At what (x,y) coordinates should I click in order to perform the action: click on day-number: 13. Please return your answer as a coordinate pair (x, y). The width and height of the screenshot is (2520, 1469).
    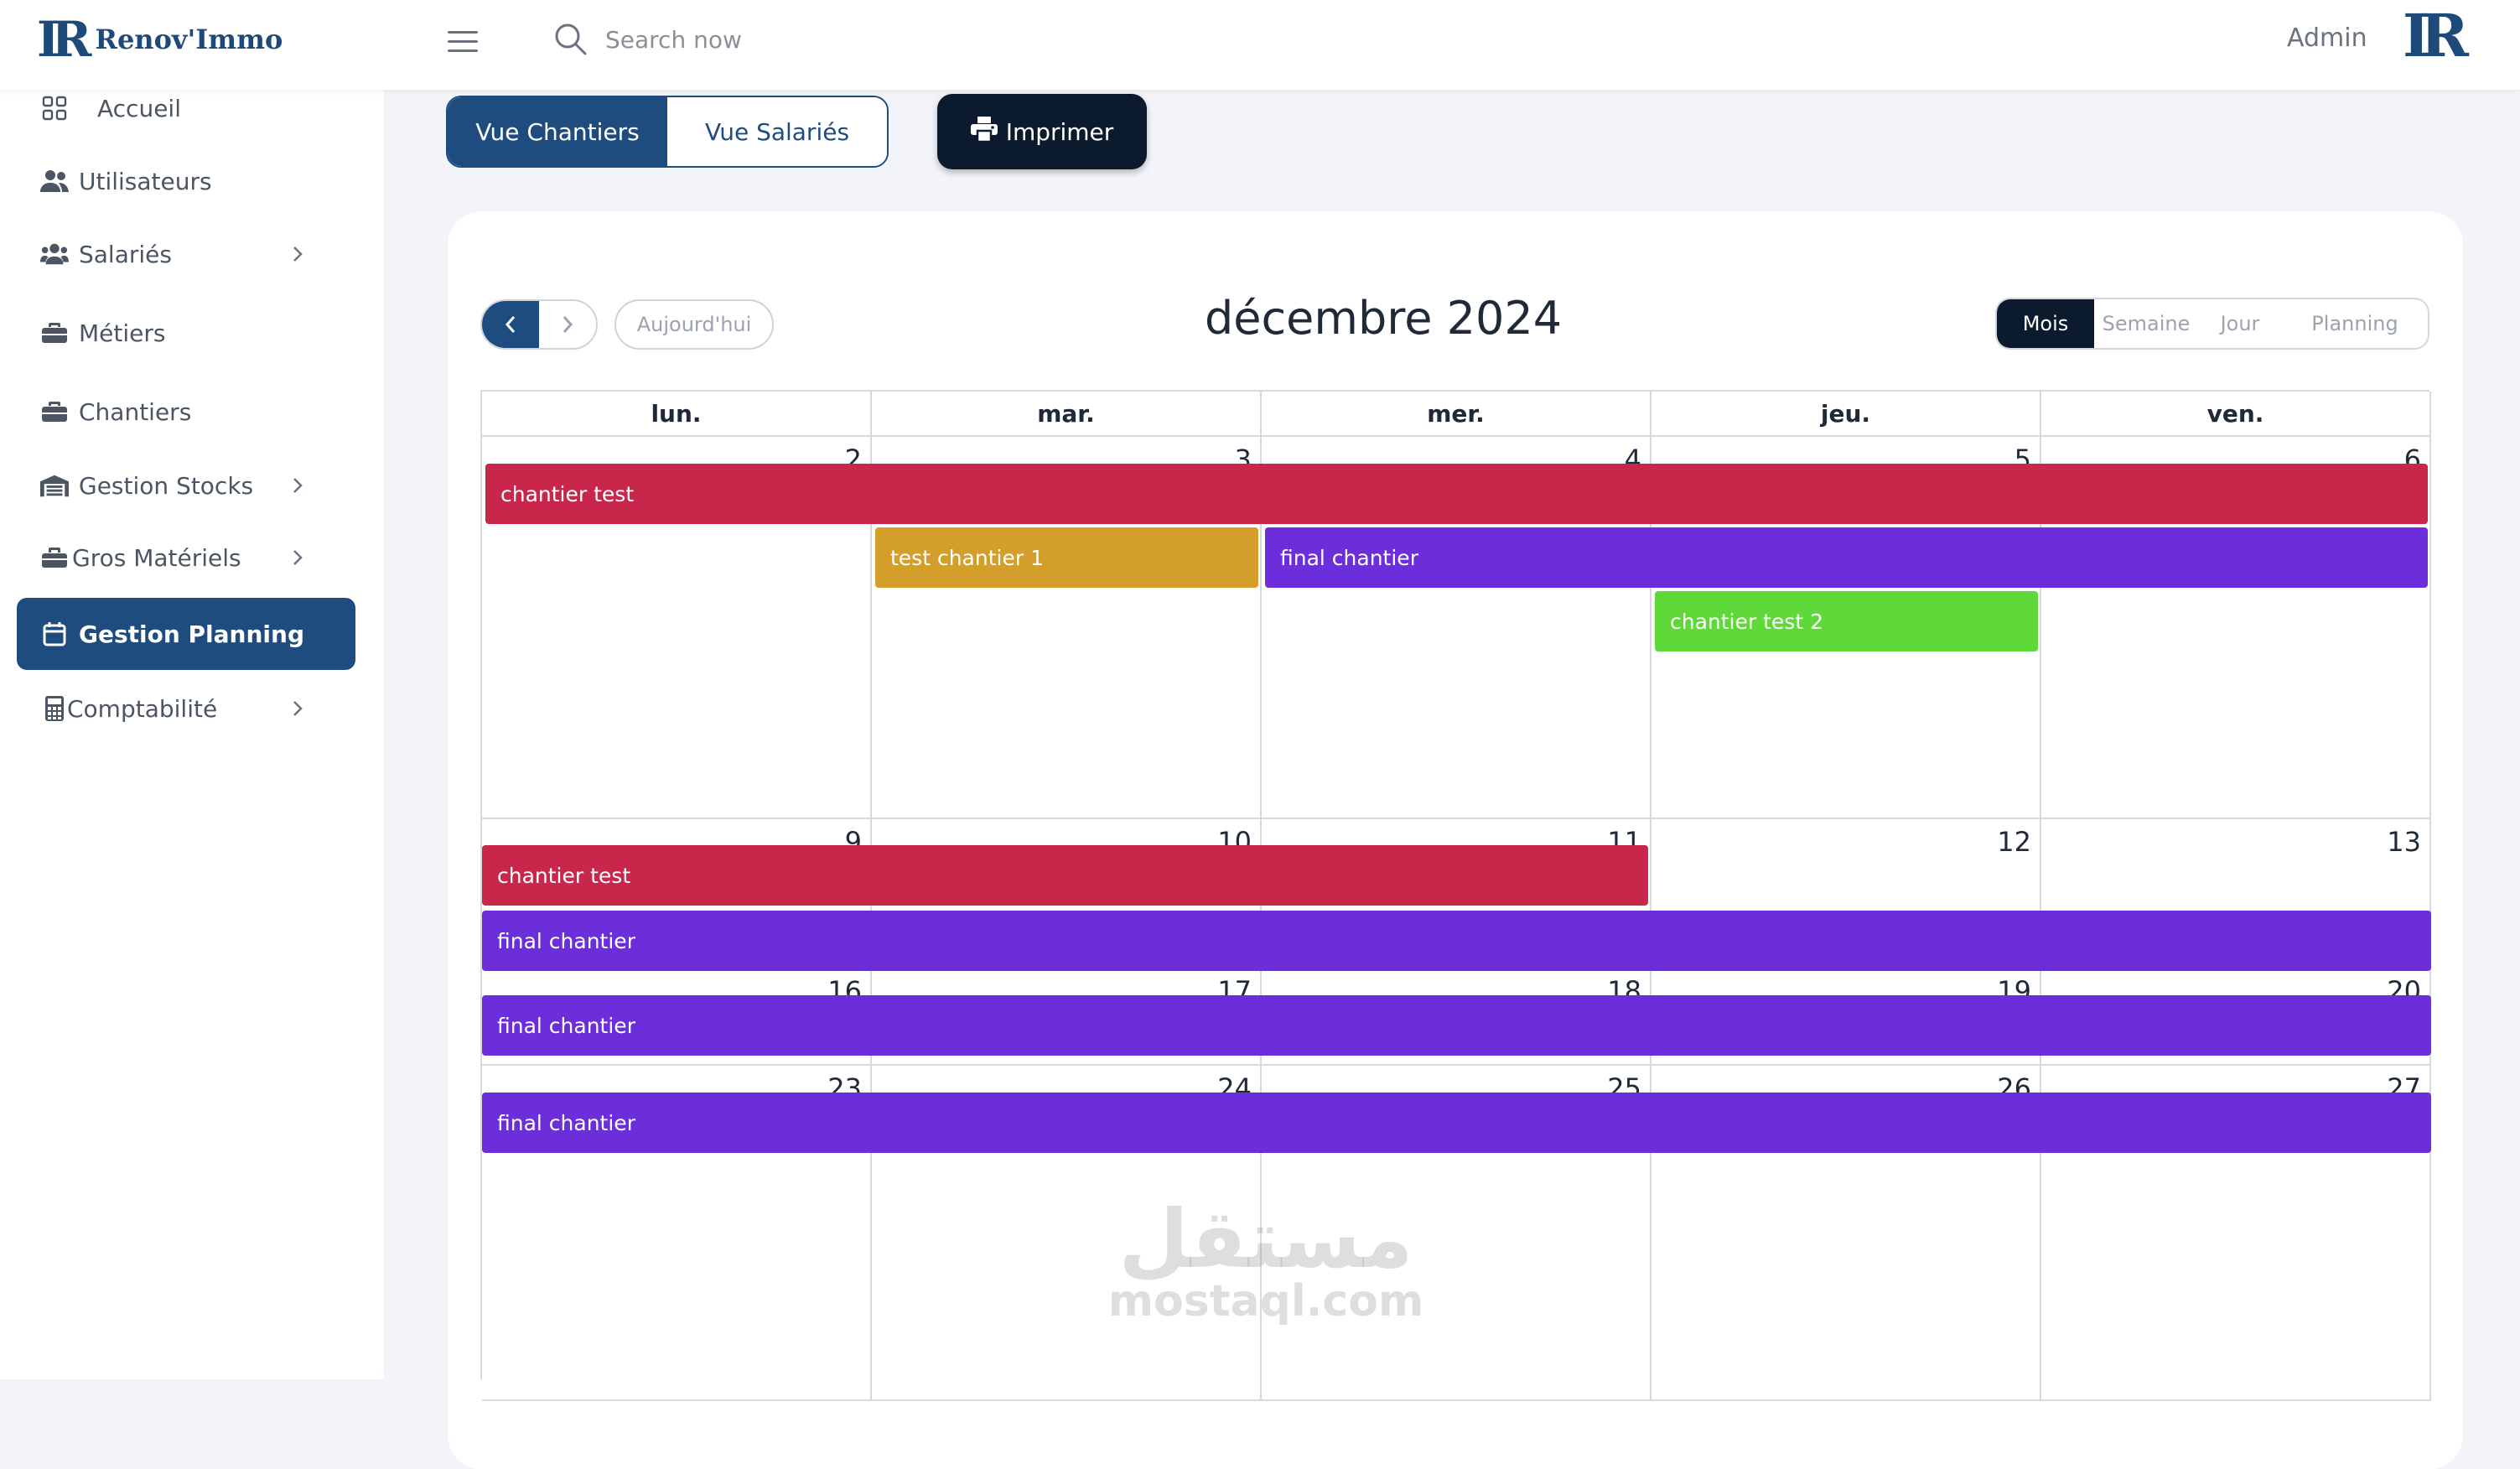
    Looking at the image, I should click on (2404, 842).